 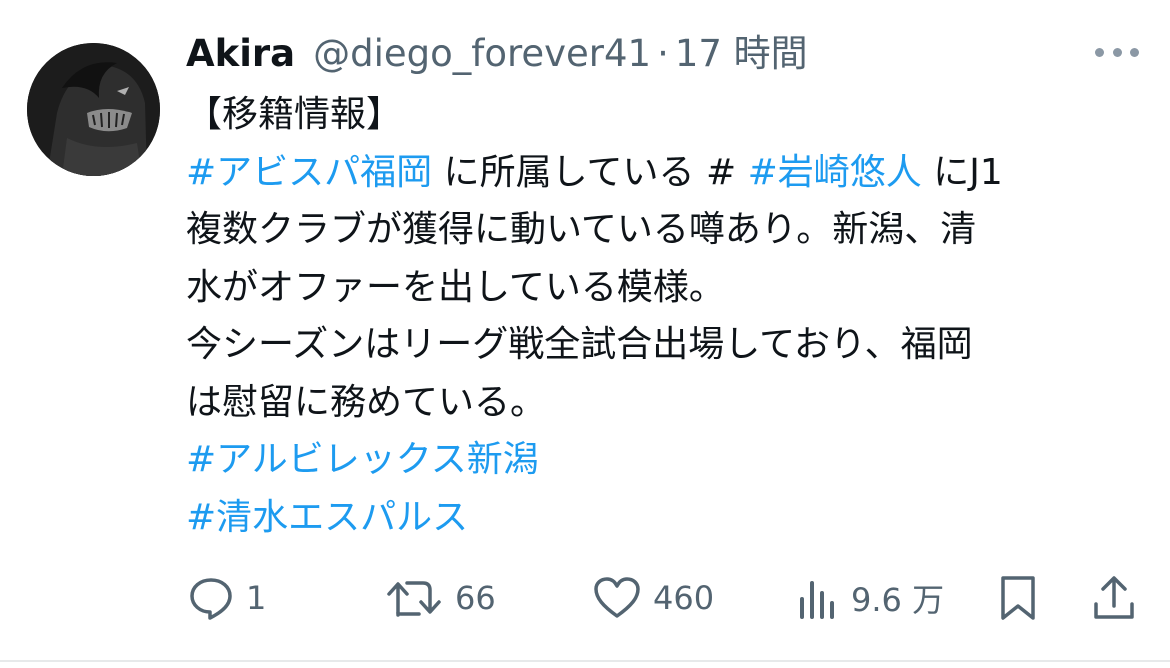 What do you see at coordinates (684, 598) in the screenshot?
I see `like-count: 460` at bounding box center [684, 598].